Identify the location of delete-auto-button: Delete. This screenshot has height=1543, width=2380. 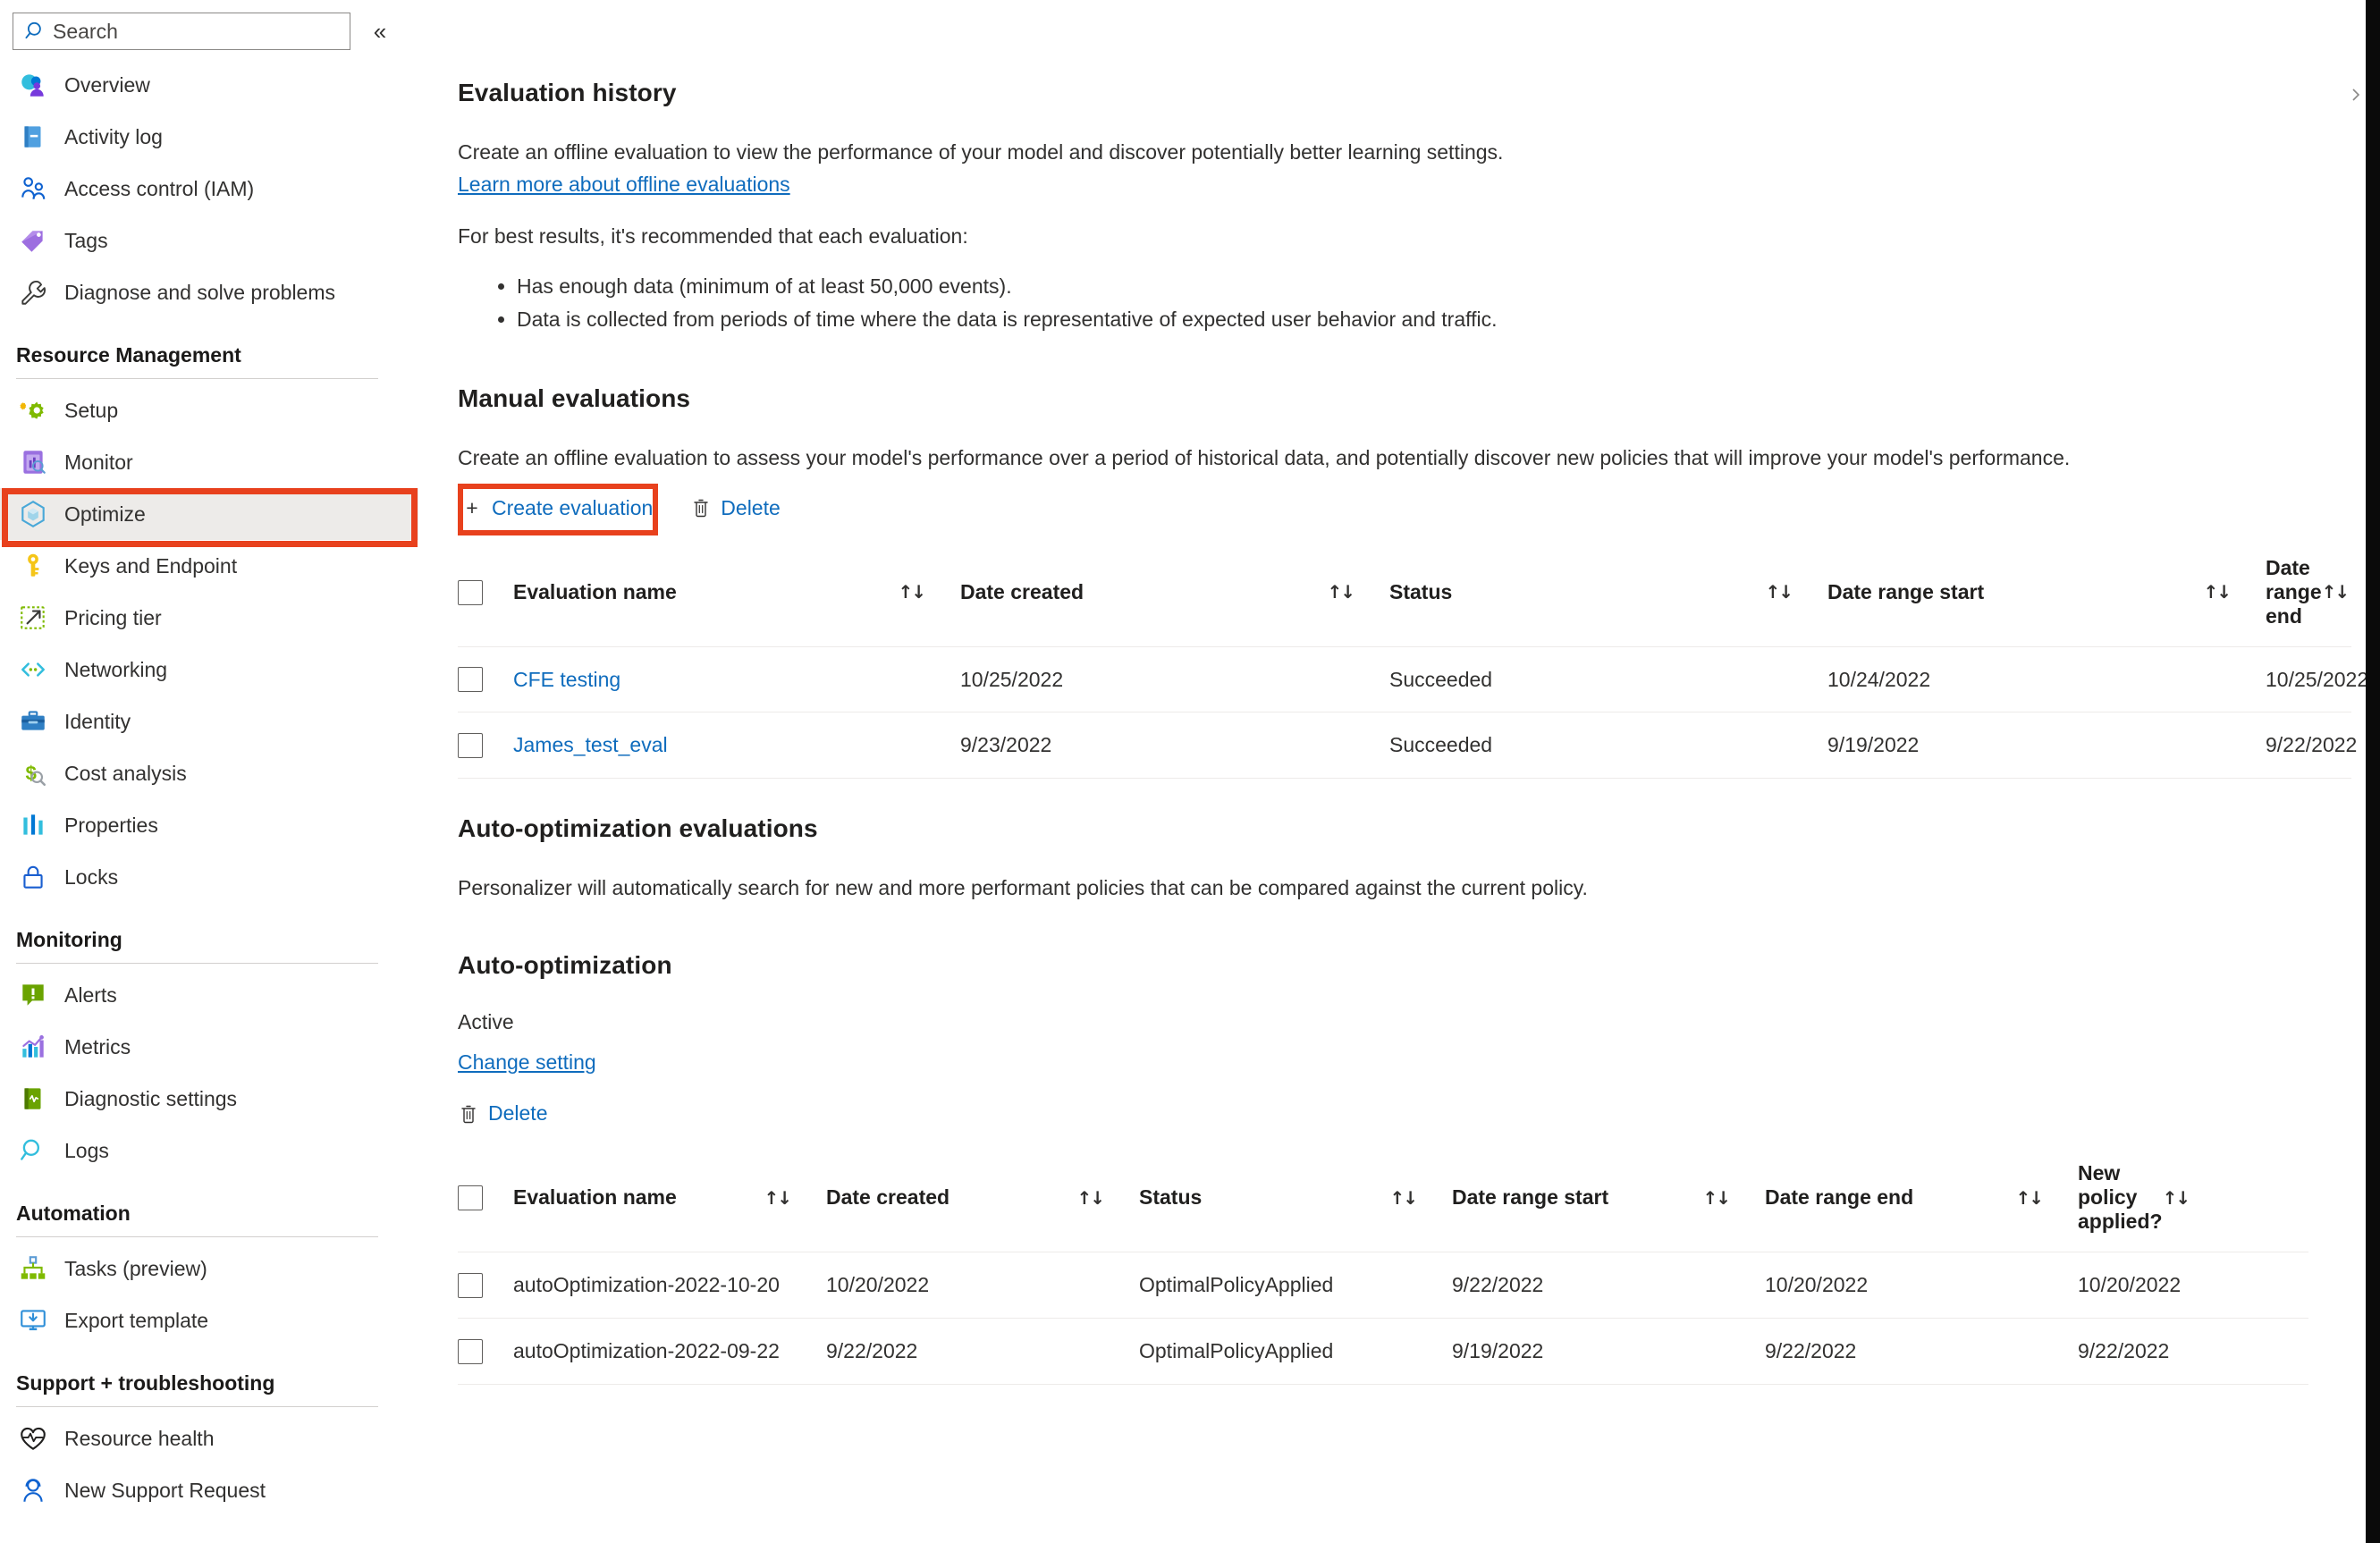
(507, 1113).